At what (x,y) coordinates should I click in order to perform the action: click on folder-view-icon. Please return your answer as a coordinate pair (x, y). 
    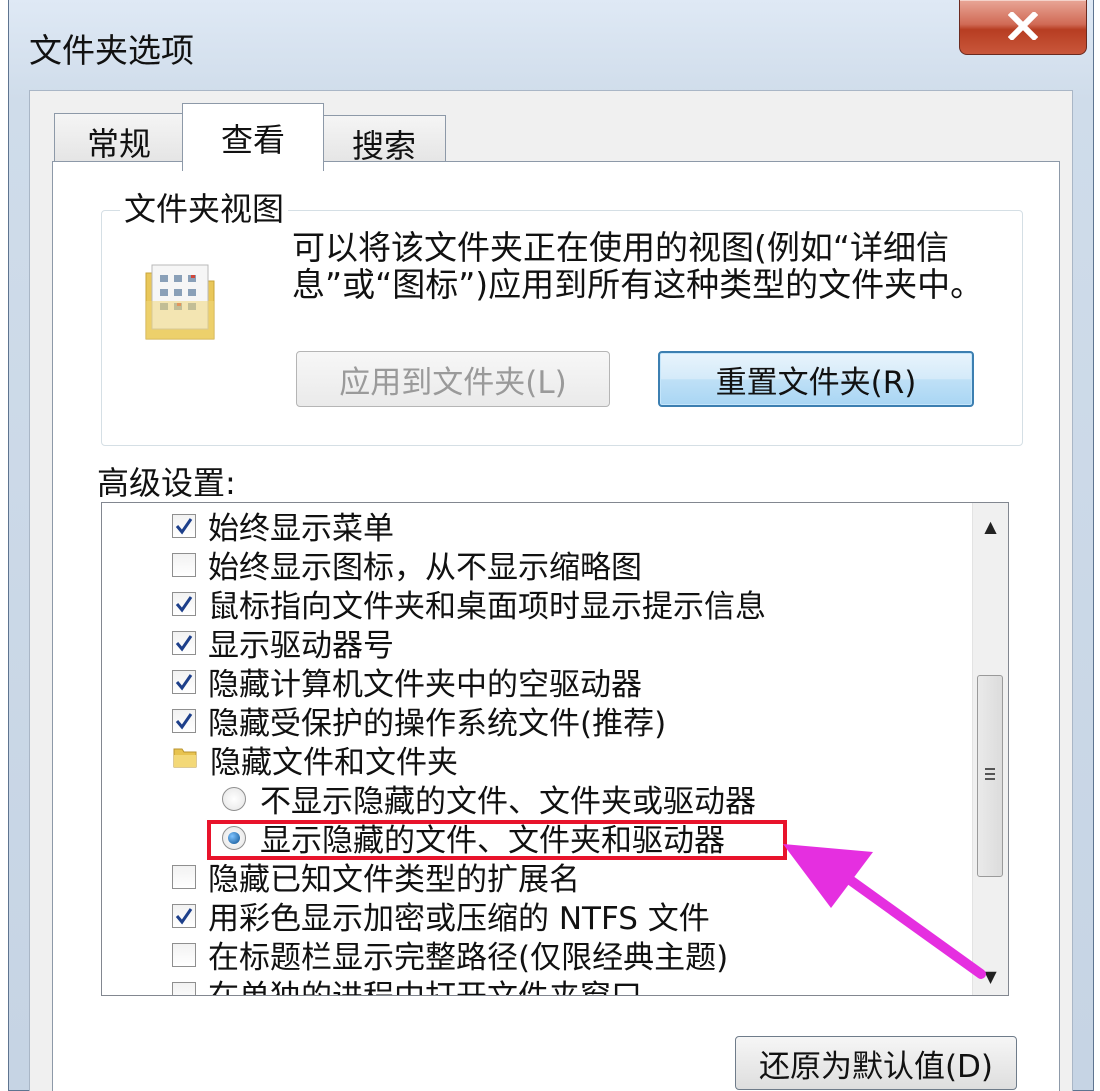
    Looking at the image, I should click on (180, 305).